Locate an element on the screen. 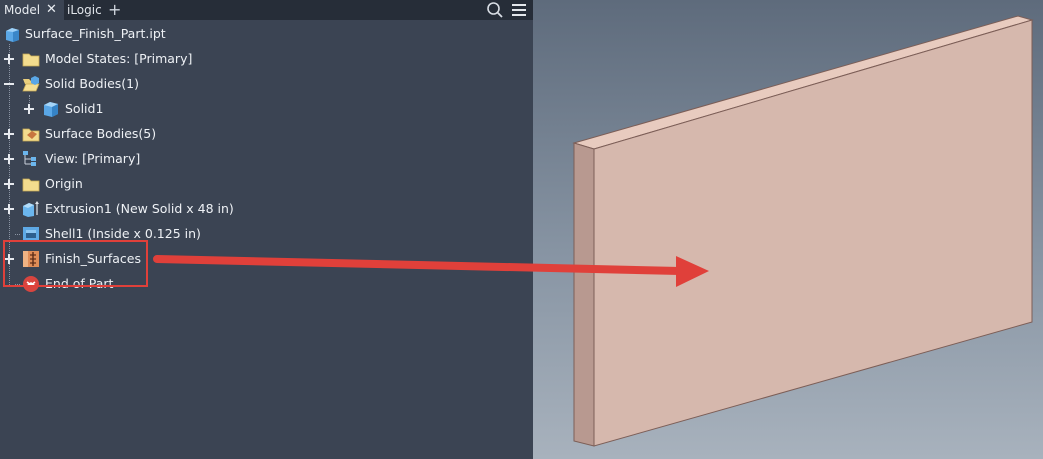 The image size is (1043, 459). tree-item-label: View: [Primary] is located at coordinates (93, 158).